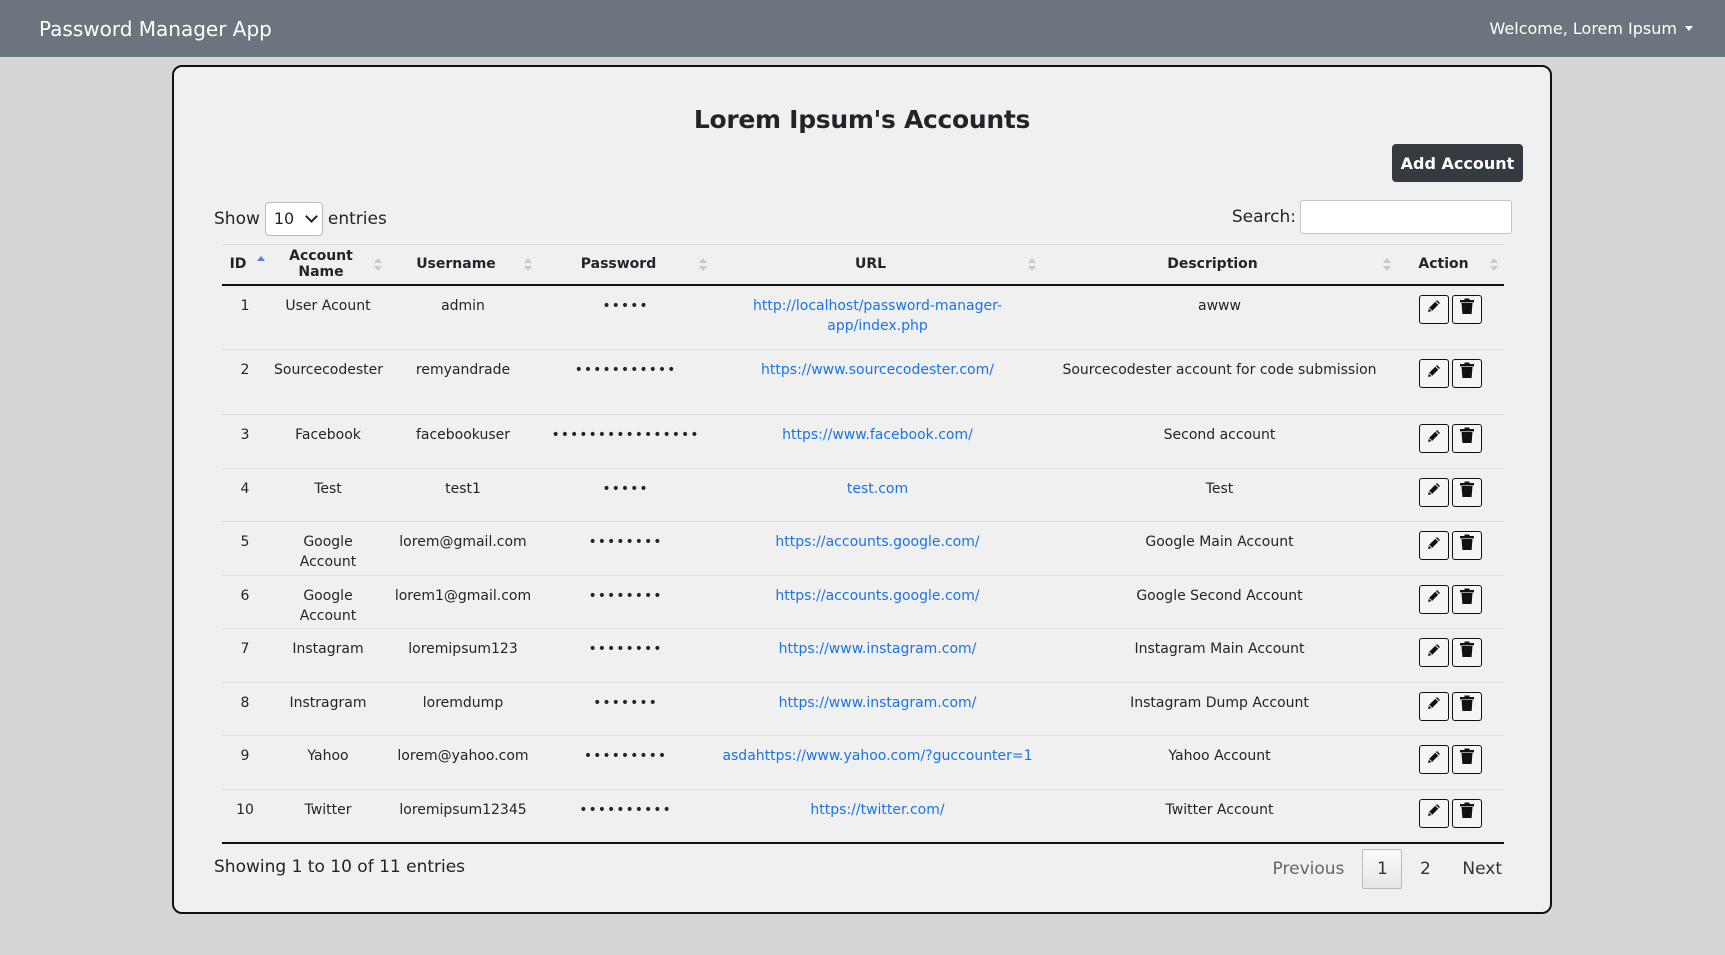 Image resolution: width=1725 pixels, height=955 pixels. Describe the element at coordinates (463, 816) in the screenshot. I see `cell-username: loremipsum12345` at that location.